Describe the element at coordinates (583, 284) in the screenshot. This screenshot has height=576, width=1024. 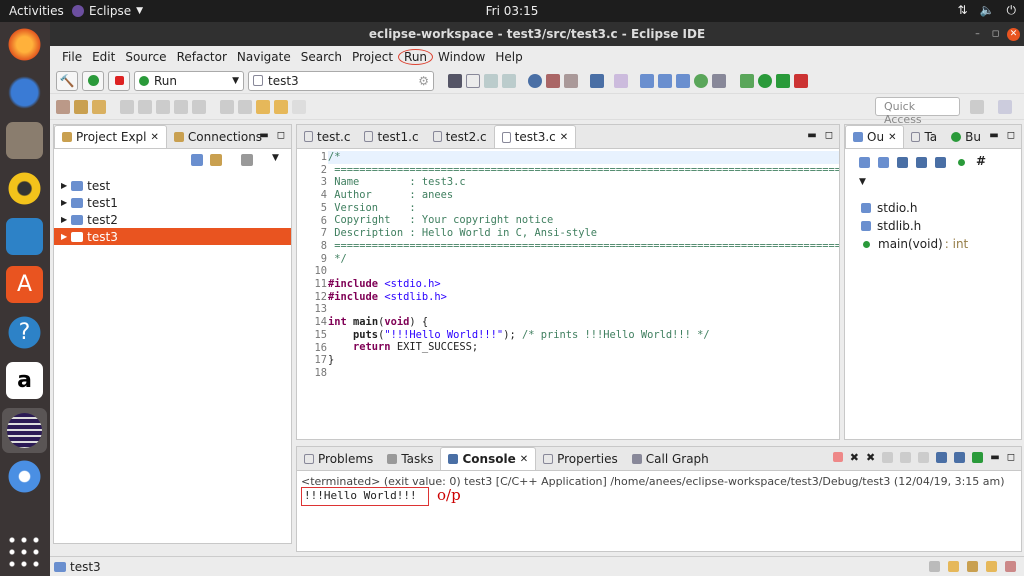
I see `code-line: #include <stdio.h>` at that location.